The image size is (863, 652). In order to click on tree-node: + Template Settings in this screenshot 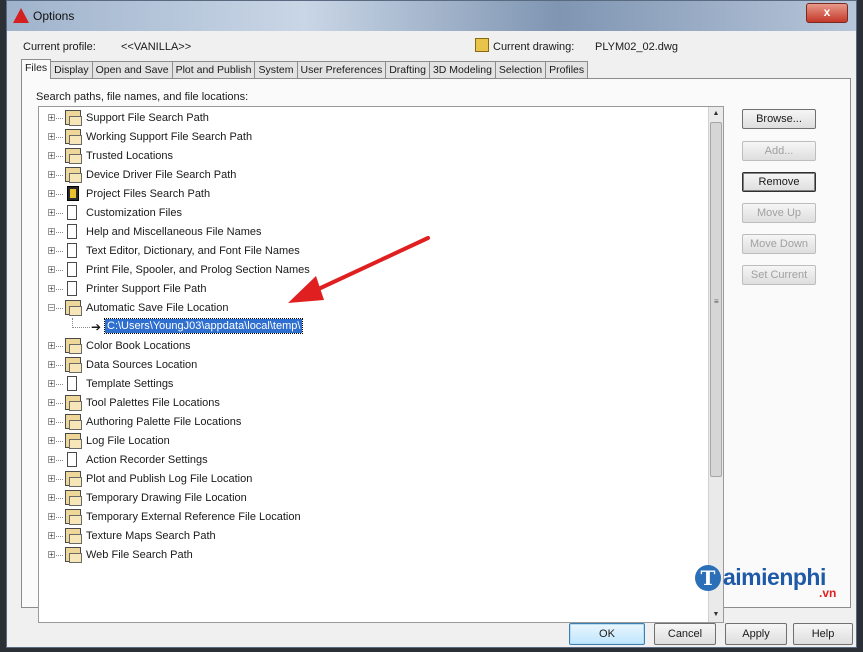, I will do `click(373, 384)`.